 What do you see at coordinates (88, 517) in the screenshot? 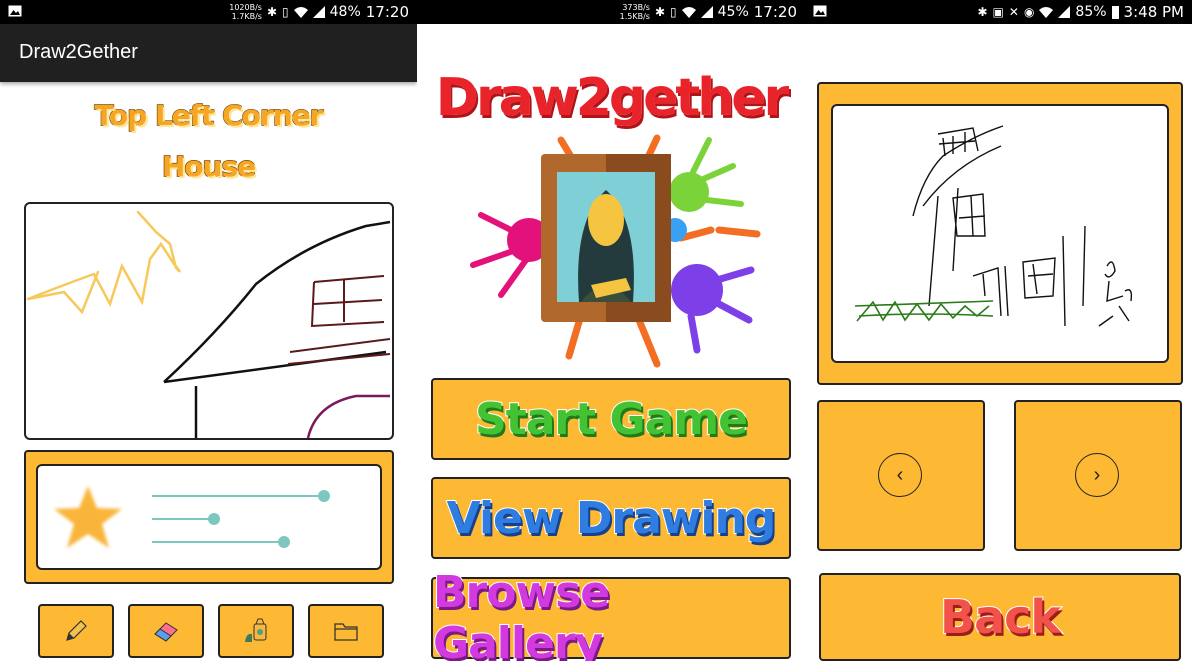
I see `star-icon` at bounding box center [88, 517].